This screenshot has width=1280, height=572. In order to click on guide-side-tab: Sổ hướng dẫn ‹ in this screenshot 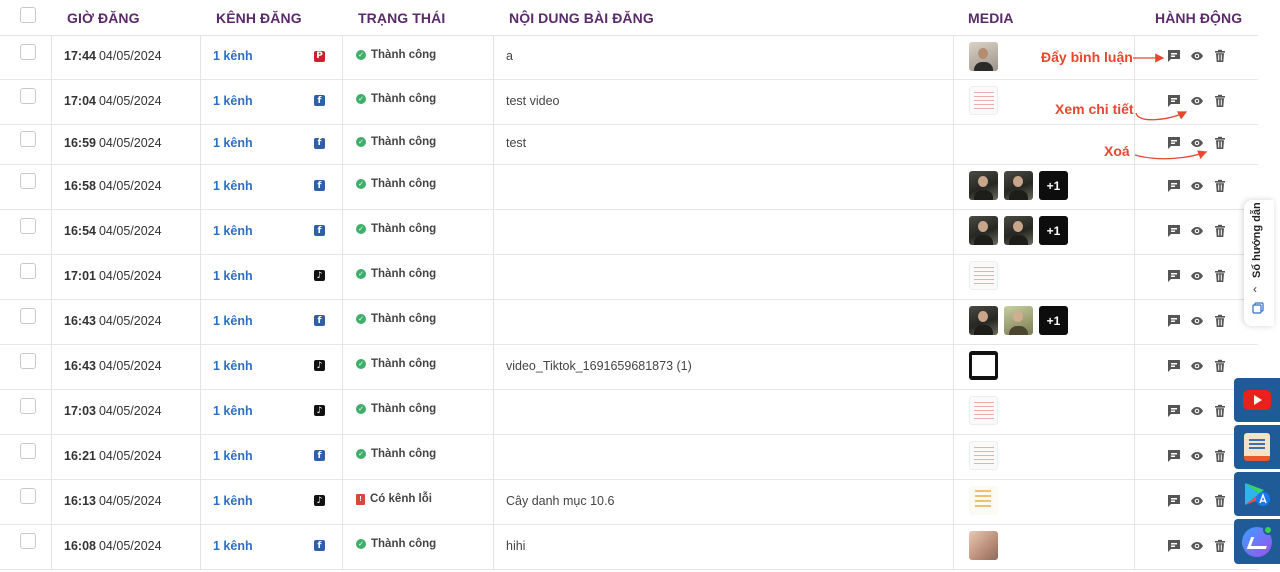, I will do `click(1259, 263)`.